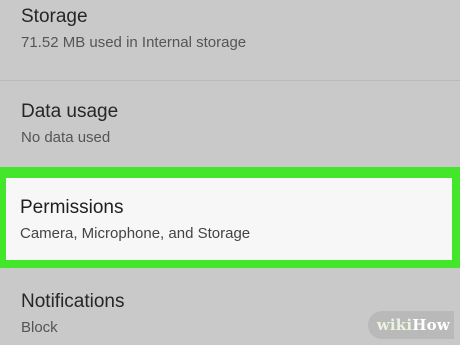 The height and width of the screenshot is (345, 460). I want to click on watermark-how: How, so click(431, 325).